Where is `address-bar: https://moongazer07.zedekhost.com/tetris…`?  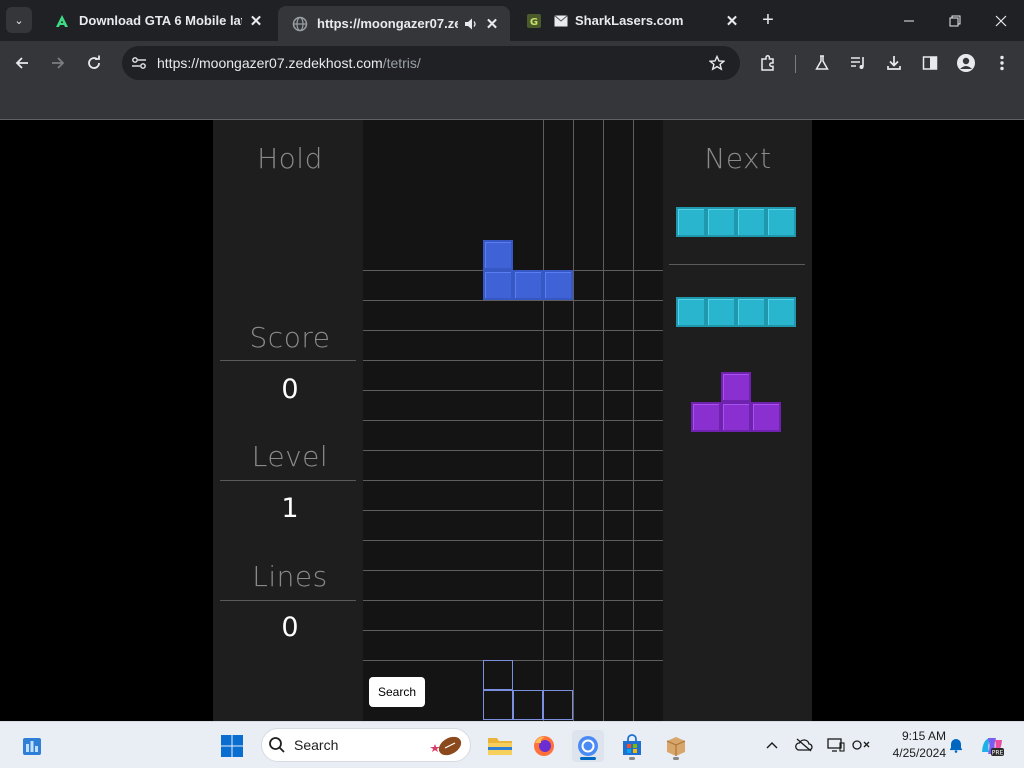
address-bar: https://moongazer07.zedekhost.com/tetris… is located at coordinates (431, 63).